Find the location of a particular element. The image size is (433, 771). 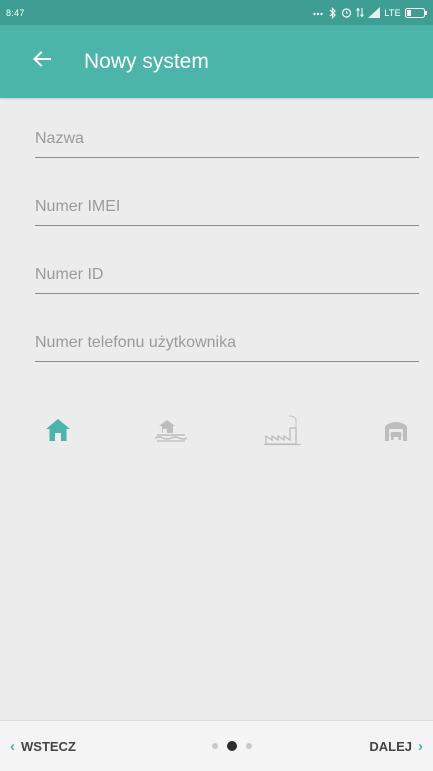

imei-field is located at coordinates (227, 200).